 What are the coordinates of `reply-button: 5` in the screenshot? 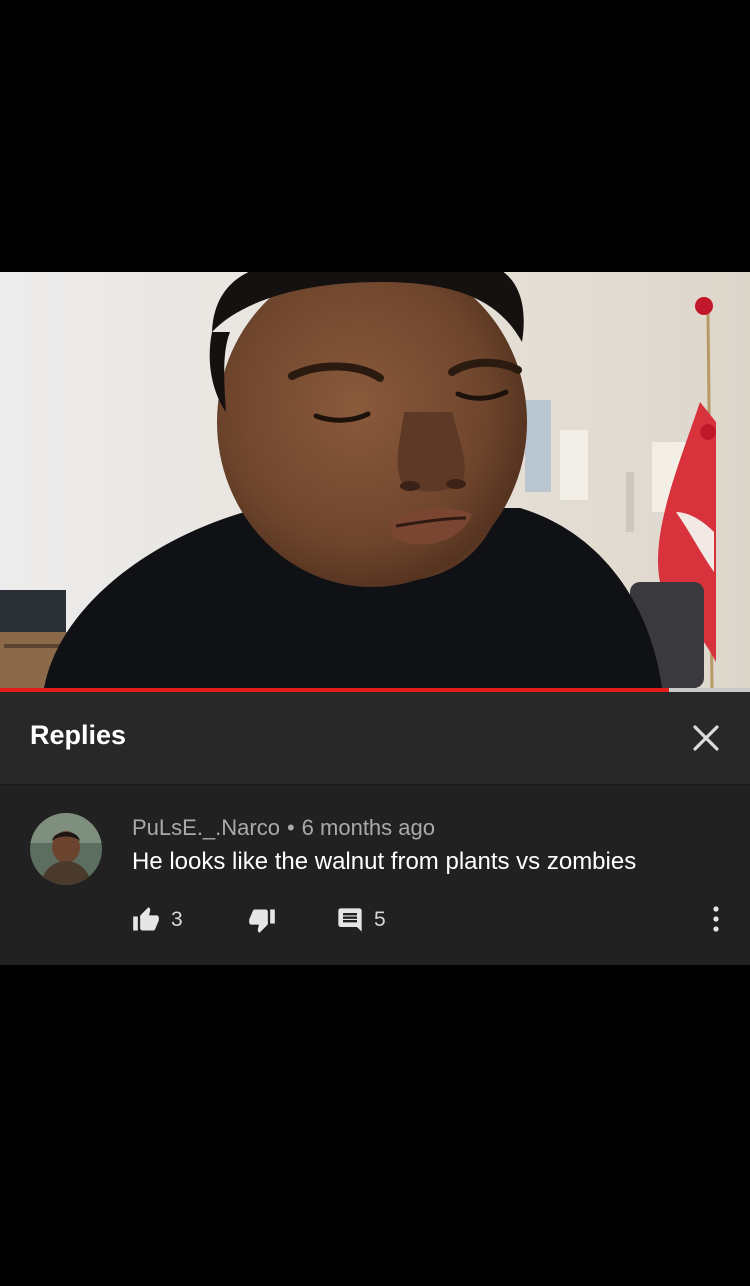 It's located at (361, 920).